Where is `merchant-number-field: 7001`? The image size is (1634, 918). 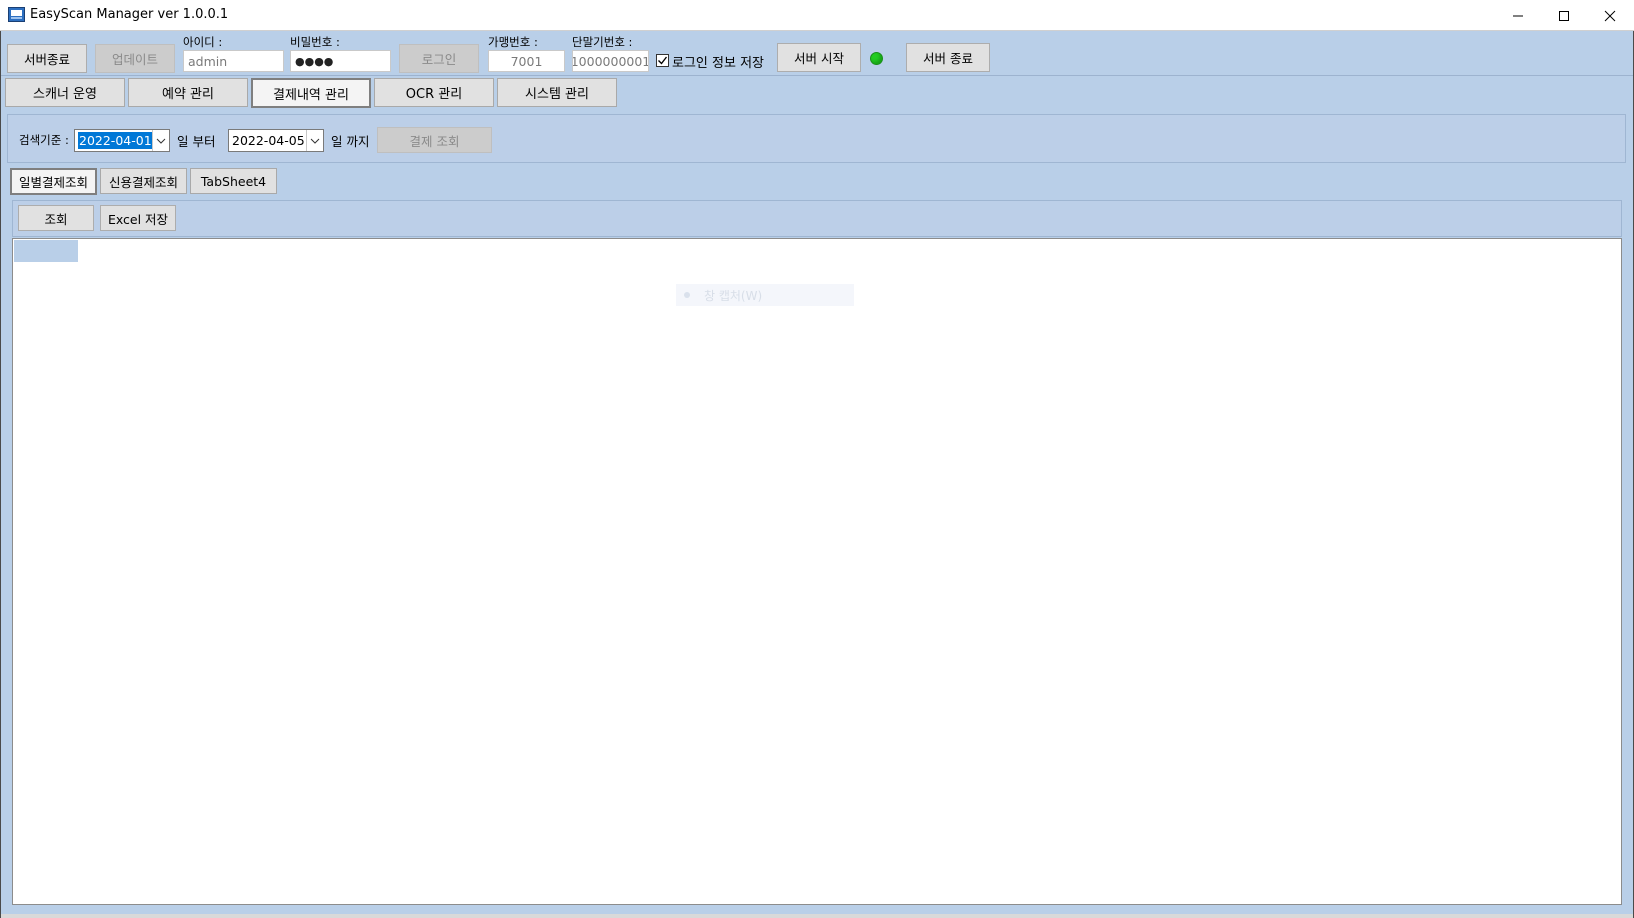 merchant-number-field: 7001 is located at coordinates (526, 61).